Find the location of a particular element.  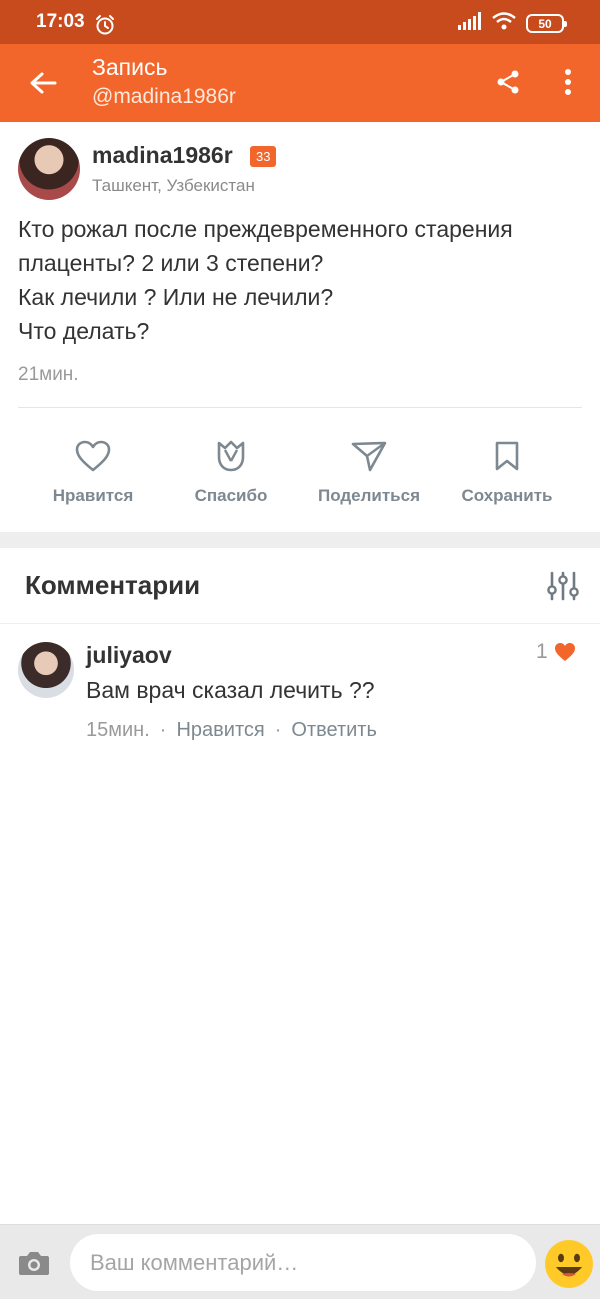

camera-button is located at coordinates (34, 1263).